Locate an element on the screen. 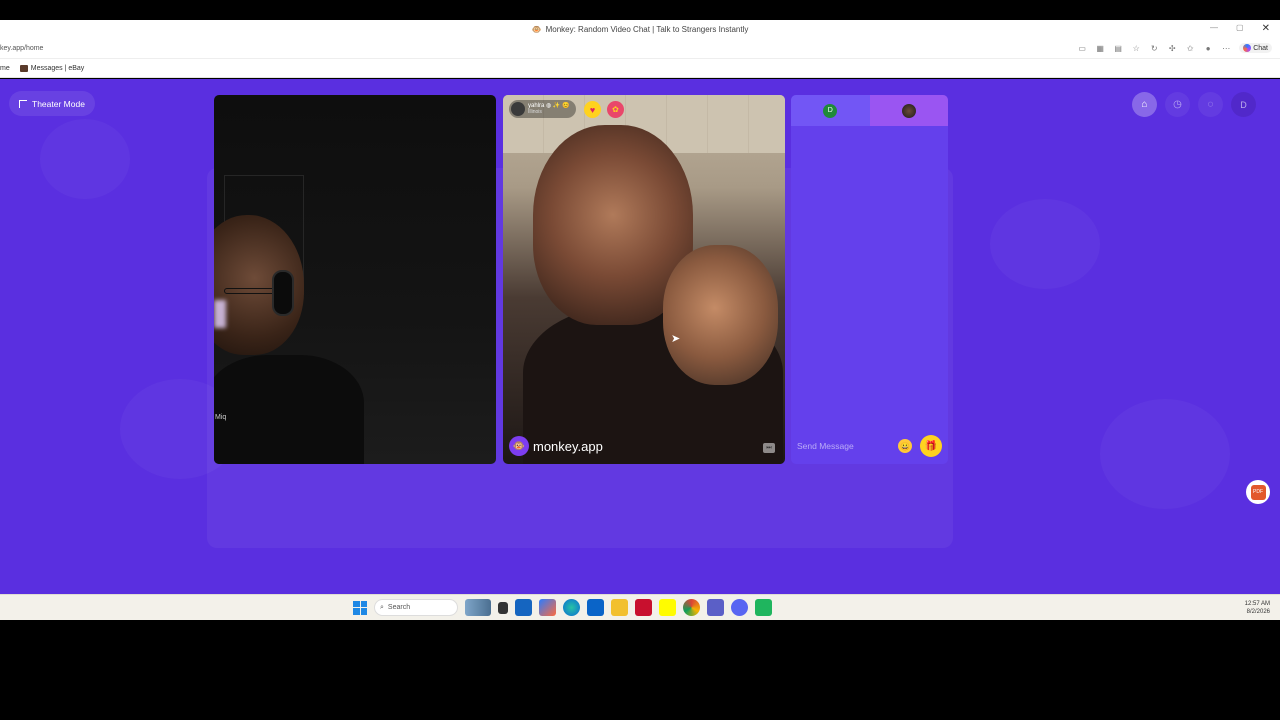 This screenshot has width=1280, height=720. chat-participants: D is located at coordinates (869, 110).